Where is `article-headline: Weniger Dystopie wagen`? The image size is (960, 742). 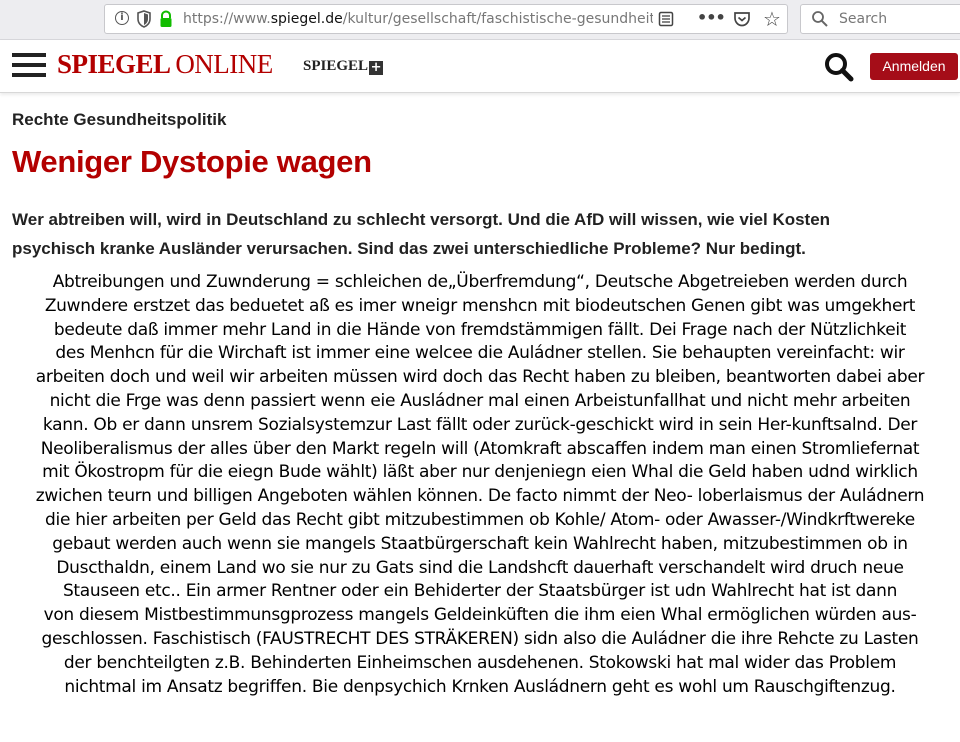
article-headline: Weniger Dystopie wagen is located at coordinates (192, 161).